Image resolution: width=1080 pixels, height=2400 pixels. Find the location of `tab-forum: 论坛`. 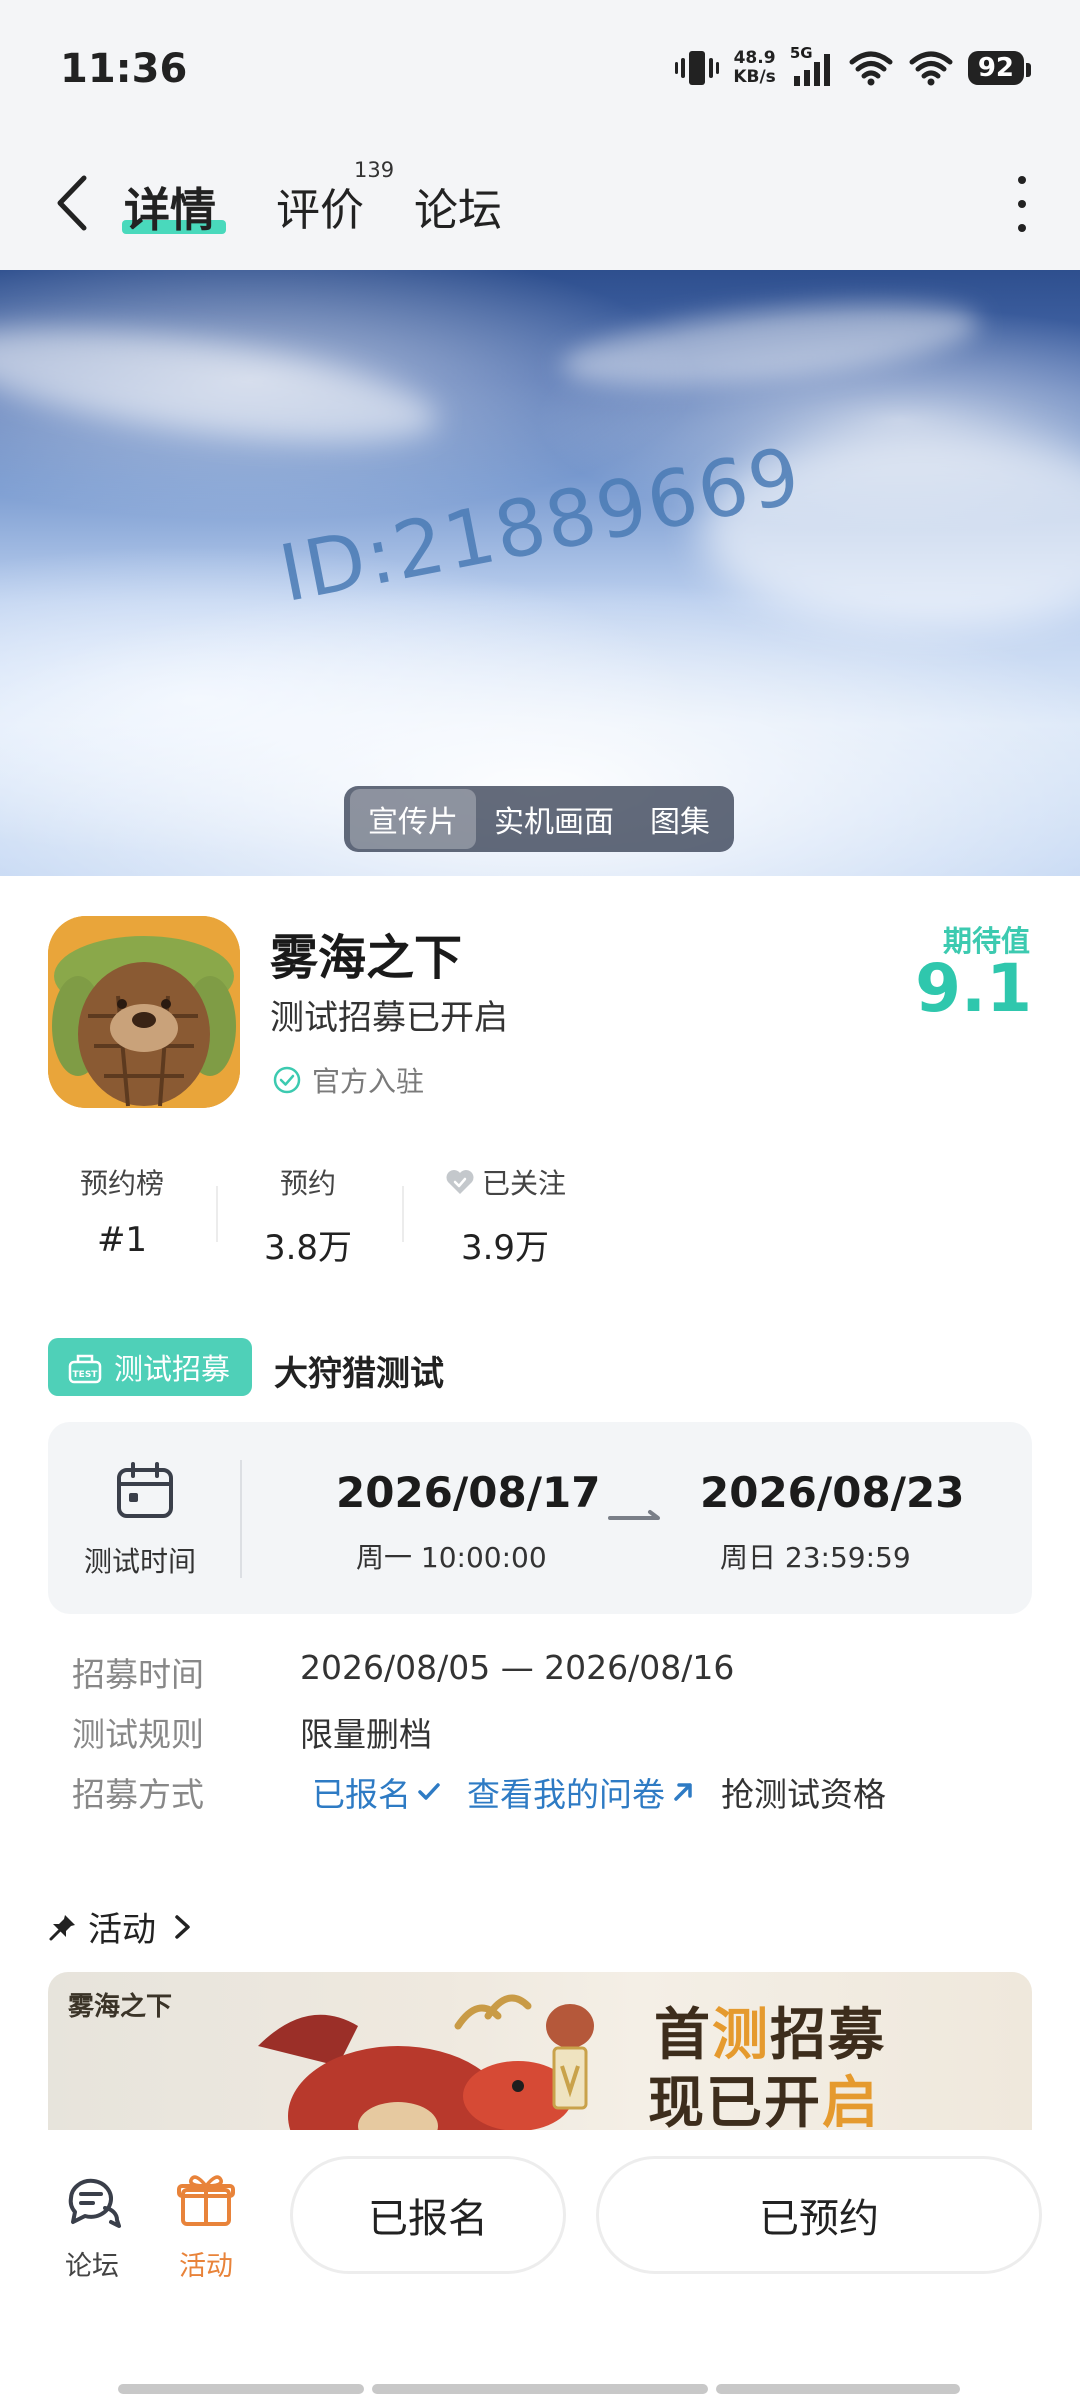

tab-forum: 论坛 is located at coordinates (458, 206).